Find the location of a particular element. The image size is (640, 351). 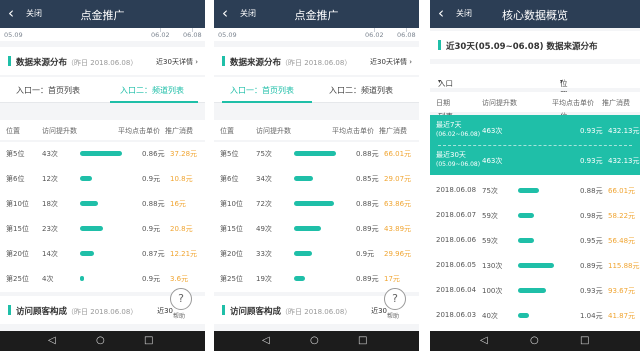

cell-spend: 63.86元 is located at coordinates (398, 204).